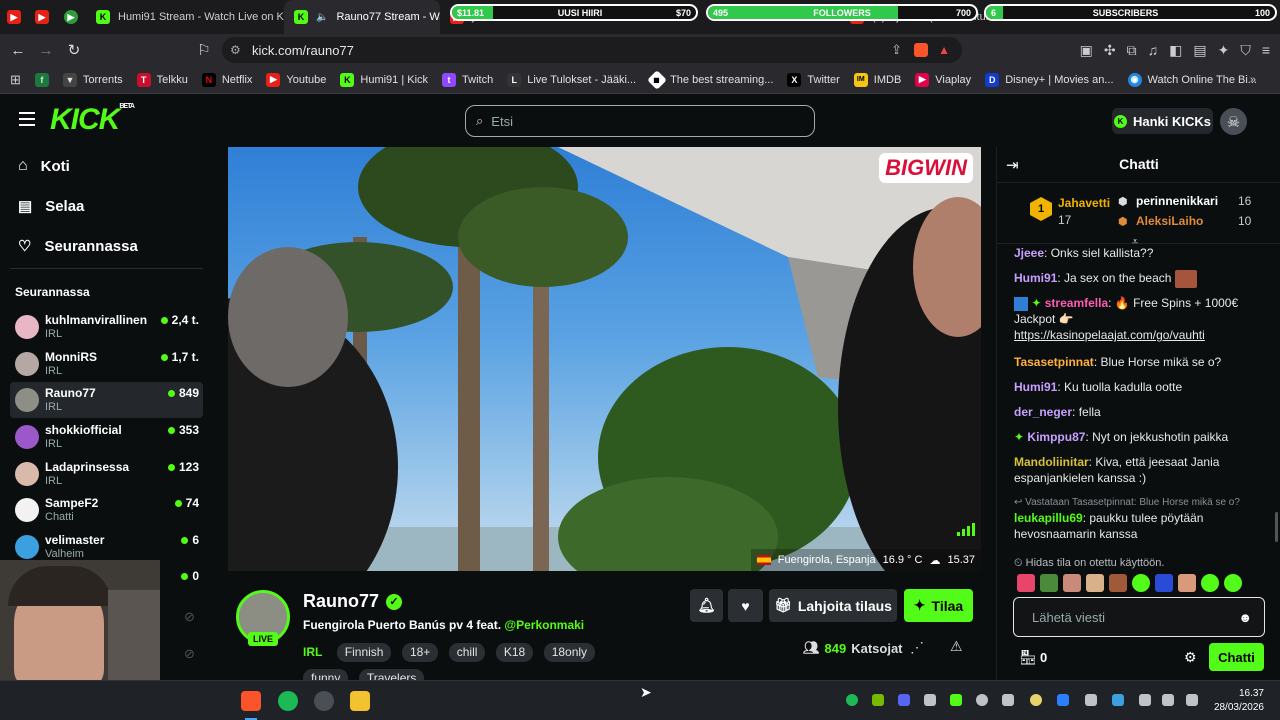 The image size is (1280, 720). I want to click on sidebar-toggle-icon: ◧, so click(1175, 50).